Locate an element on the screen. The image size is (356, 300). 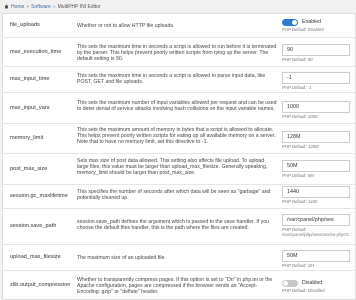
setting-name: max_execution_time is located at coordinates (36, 51).